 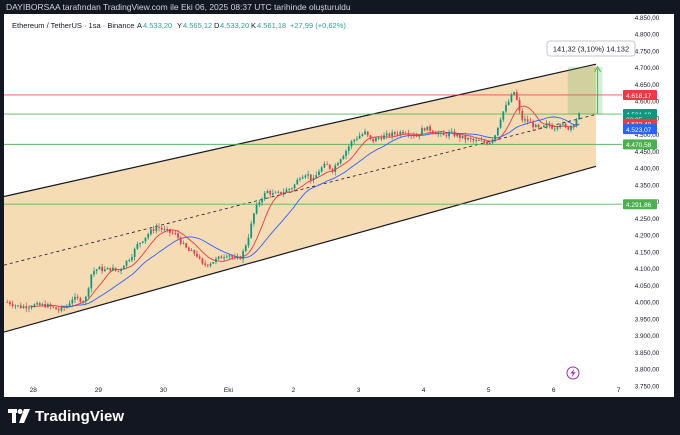 I want to click on tradingview-logo-icon, so click(x=19, y=416).